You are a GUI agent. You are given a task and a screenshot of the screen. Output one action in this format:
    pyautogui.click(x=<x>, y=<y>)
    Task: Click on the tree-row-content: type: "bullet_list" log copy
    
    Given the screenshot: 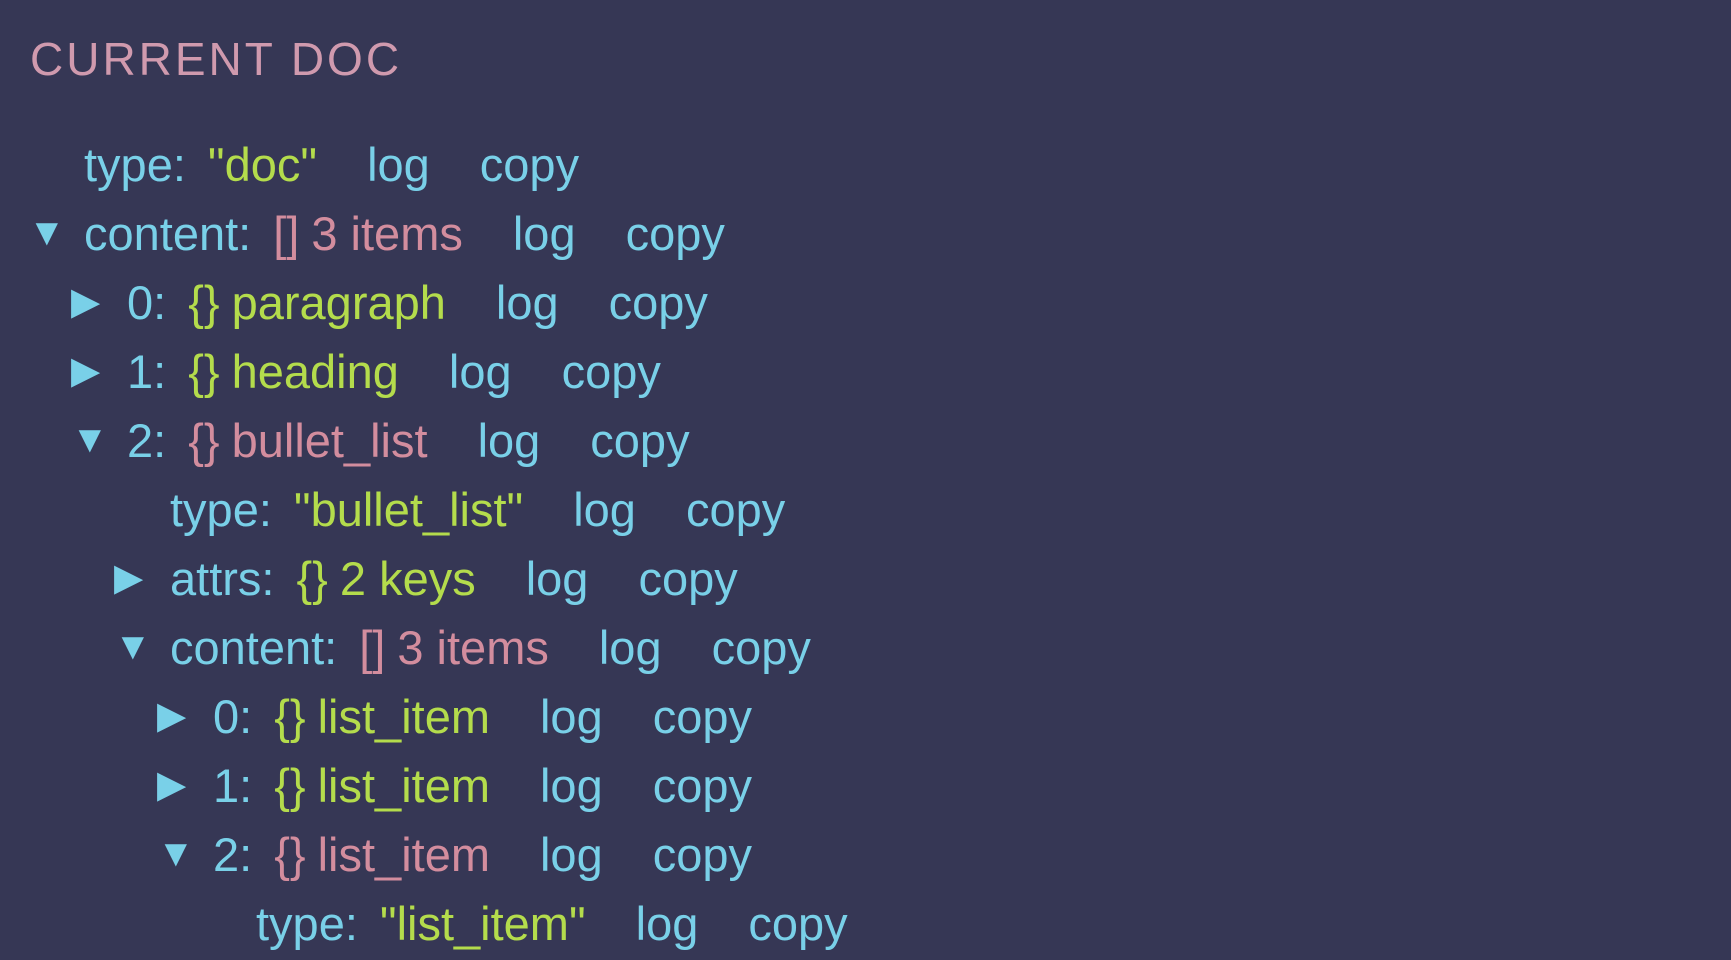 What is the action you would take?
    pyautogui.click(x=477, y=509)
    